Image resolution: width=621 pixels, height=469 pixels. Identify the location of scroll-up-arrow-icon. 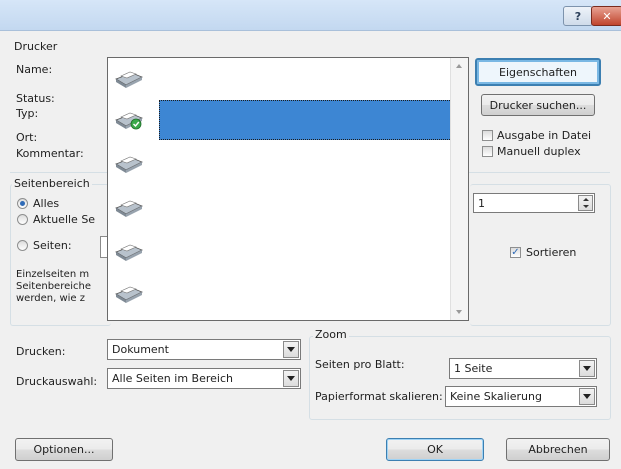
(459, 66).